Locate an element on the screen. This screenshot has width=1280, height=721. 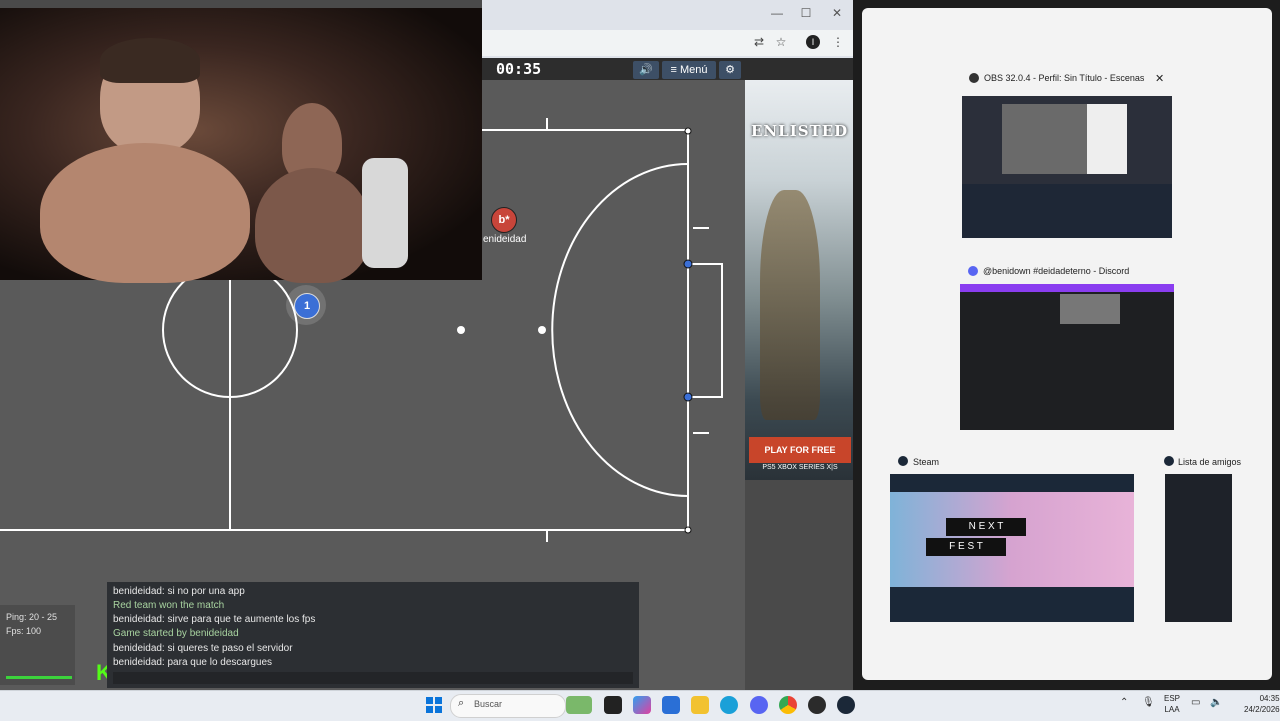
copilot-icon is located at coordinates (642, 705).